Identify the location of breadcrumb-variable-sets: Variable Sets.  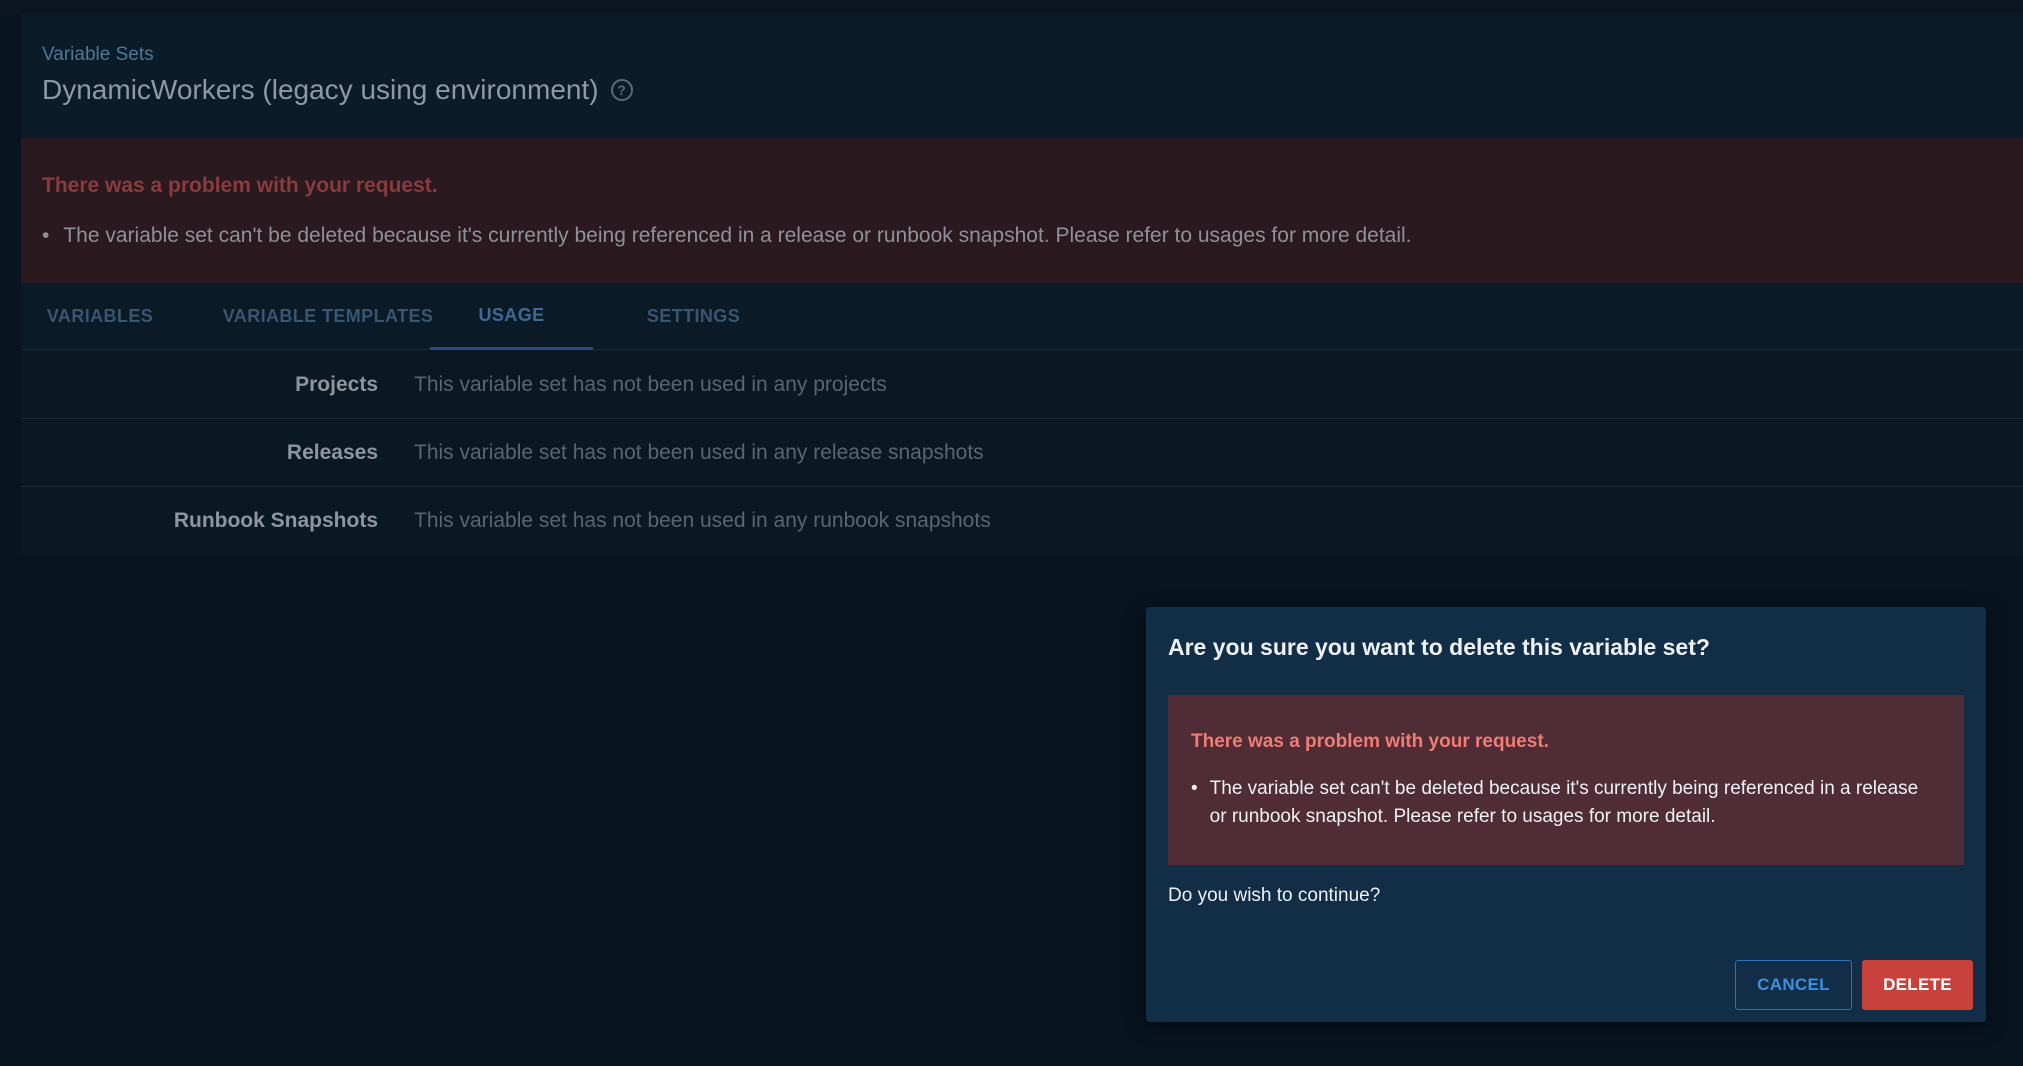
(98, 55).